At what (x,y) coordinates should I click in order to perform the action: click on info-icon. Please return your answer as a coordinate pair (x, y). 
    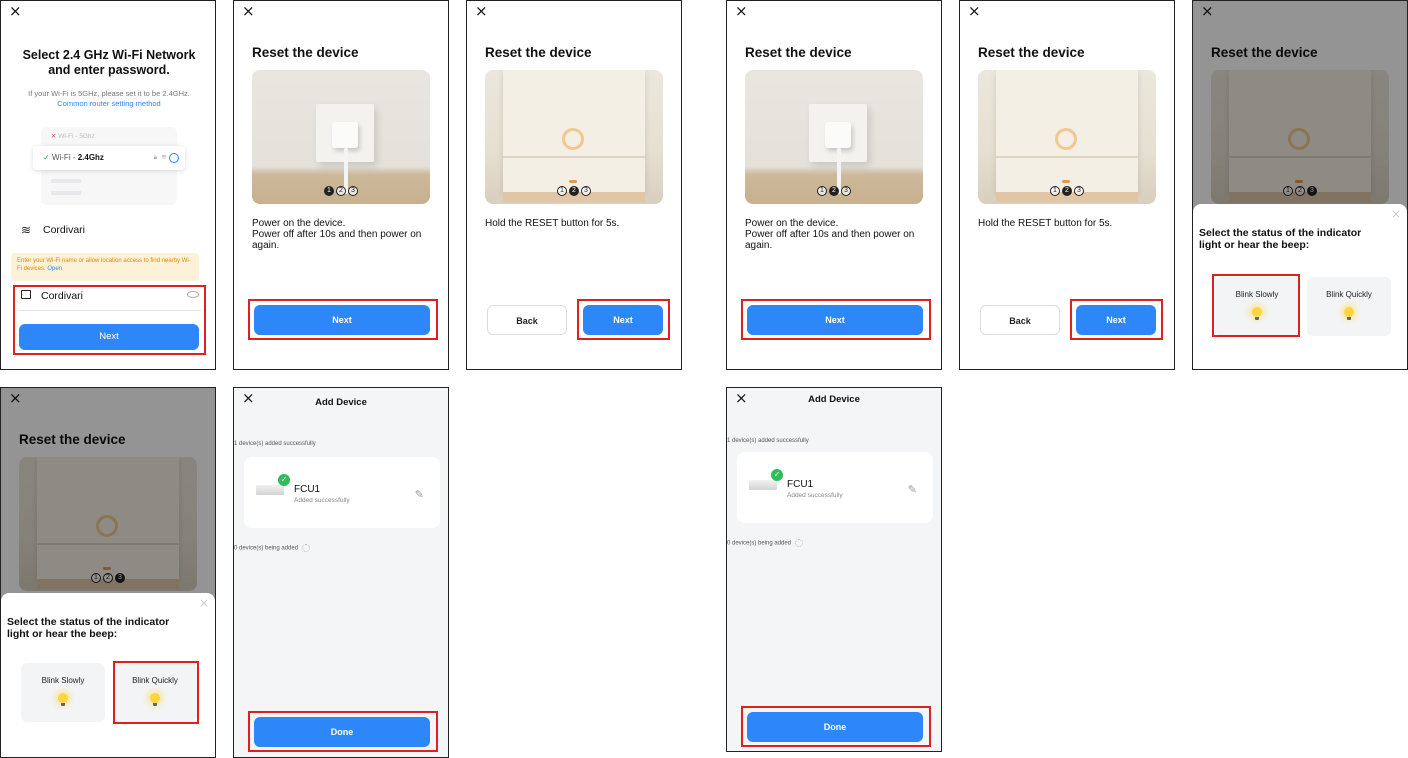
    Looking at the image, I should click on (174, 158).